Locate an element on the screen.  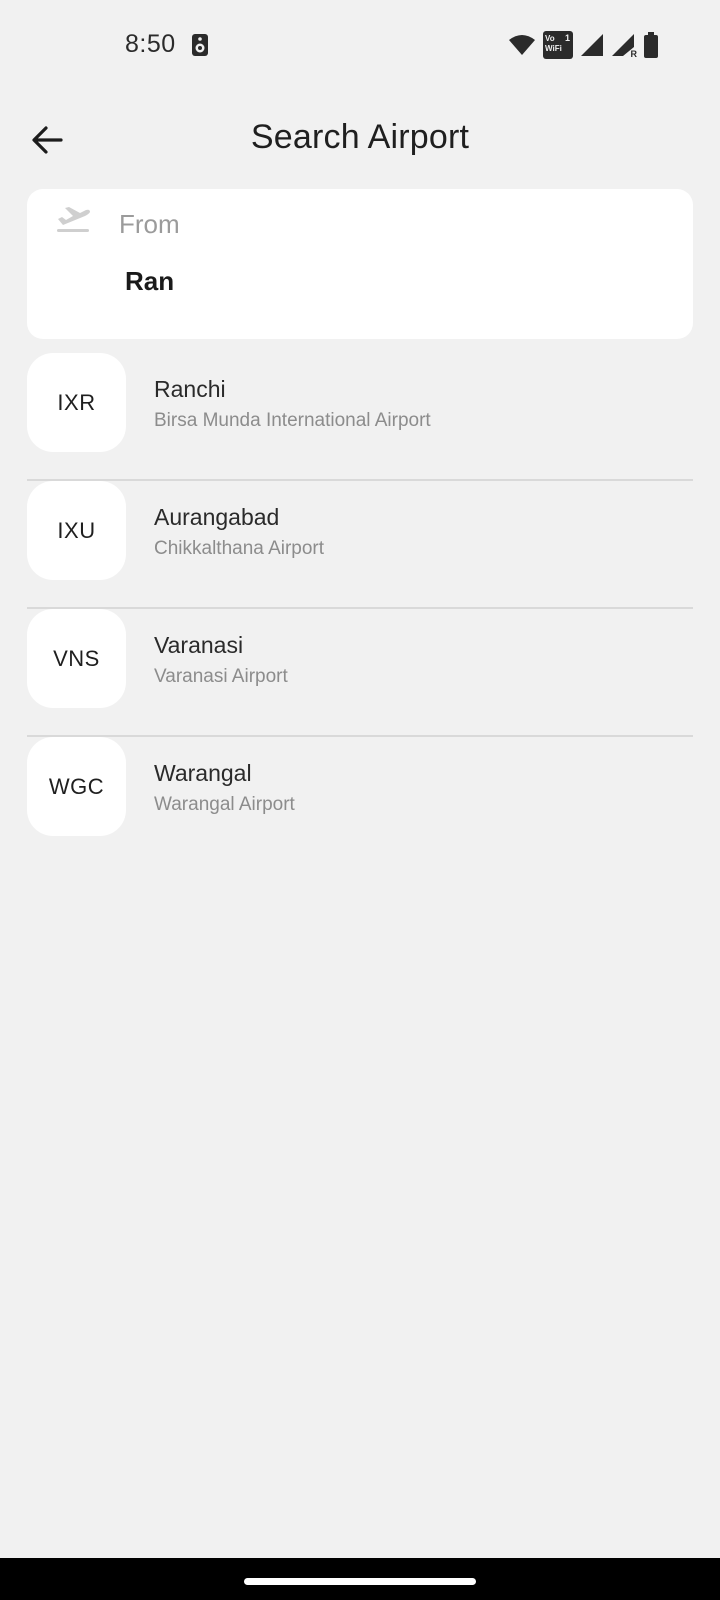
from-search-input is located at coordinates (385, 281).